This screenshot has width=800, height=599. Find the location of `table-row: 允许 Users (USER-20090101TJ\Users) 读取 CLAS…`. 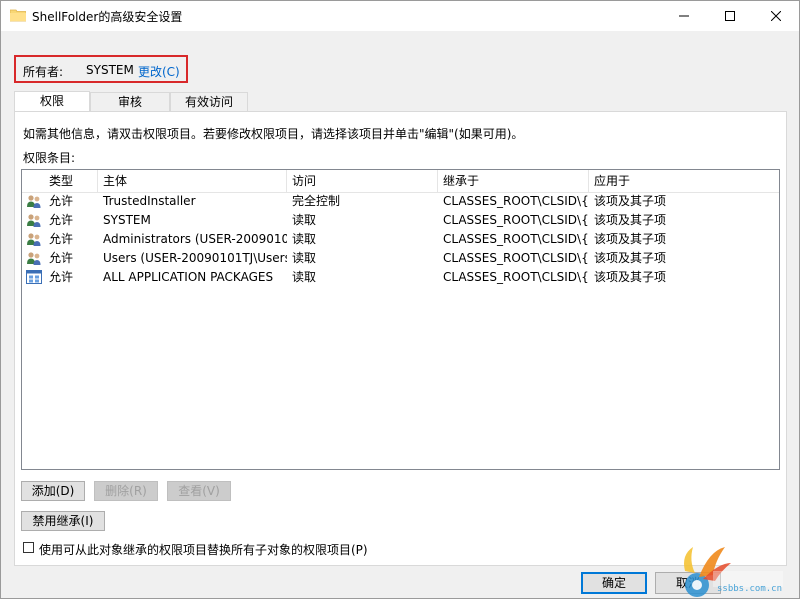

table-row: 允许 Users (USER-20090101TJ\Users) 读取 CLAS… is located at coordinates (400, 258).